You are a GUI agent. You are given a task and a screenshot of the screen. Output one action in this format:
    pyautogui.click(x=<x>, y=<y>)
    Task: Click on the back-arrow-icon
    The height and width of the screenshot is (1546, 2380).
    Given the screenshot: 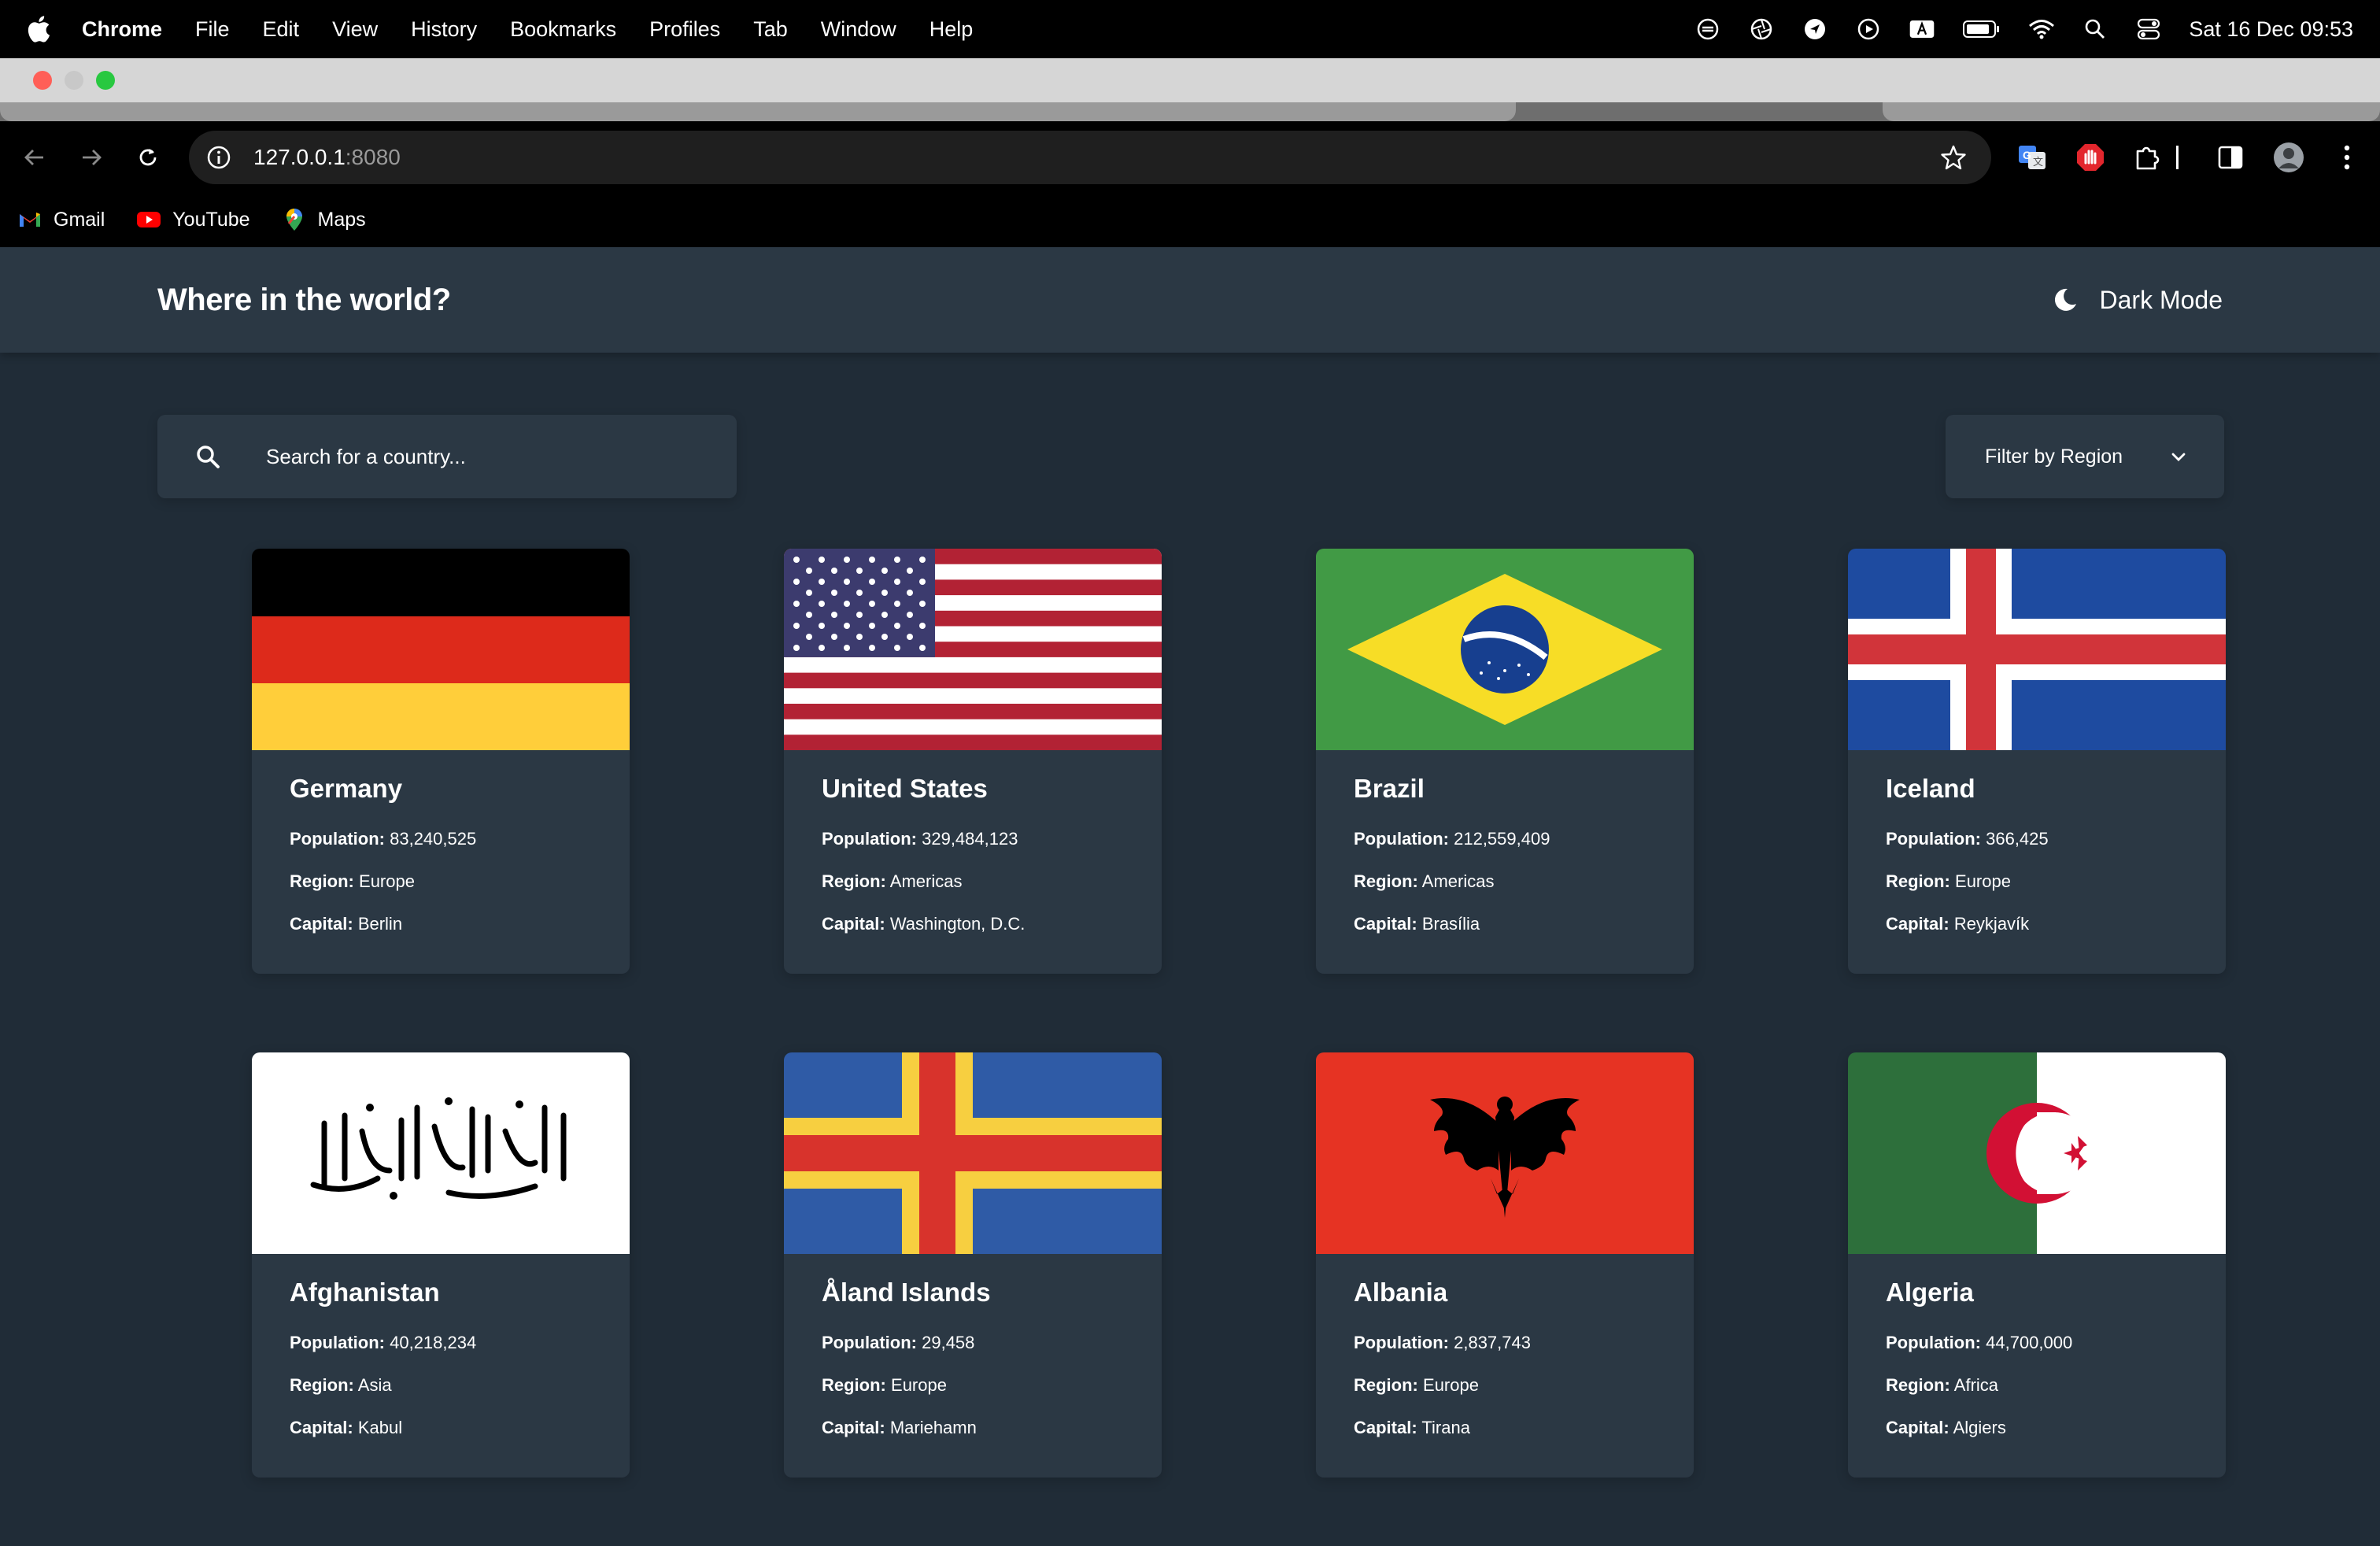 What is the action you would take?
    pyautogui.click(x=34, y=157)
    